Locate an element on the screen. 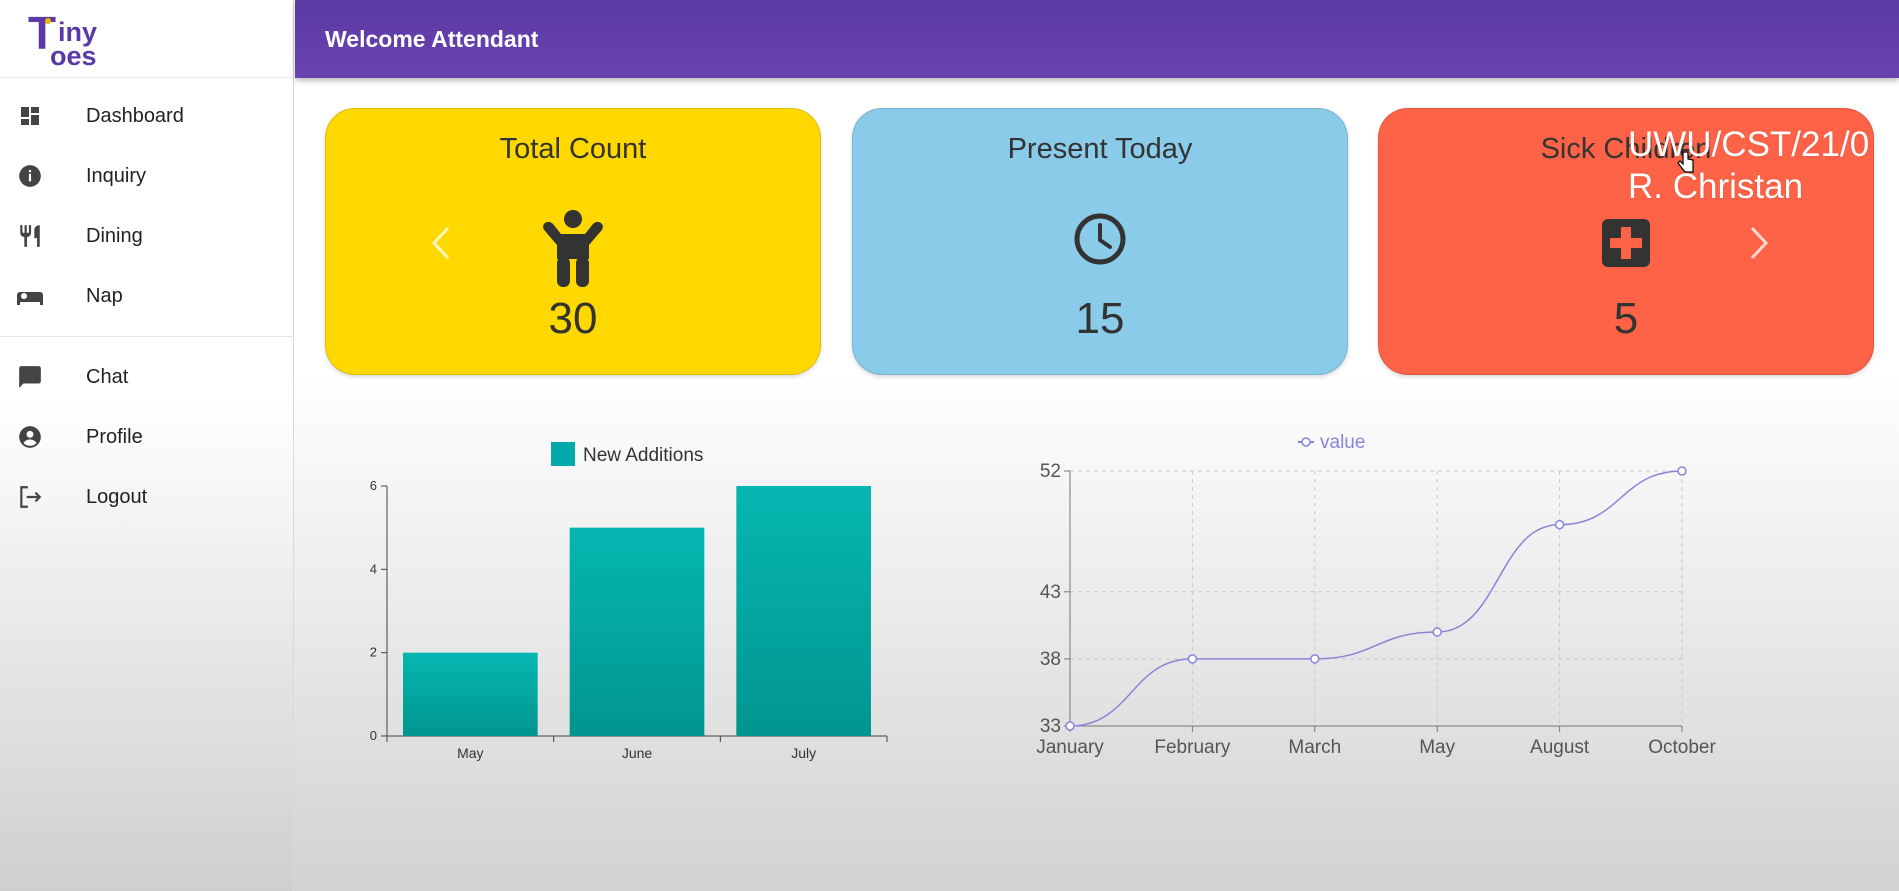 The height and width of the screenshot is (891, 1899). sidebar-item-inquiry: Inquiry is located at coordinates (146, 176).